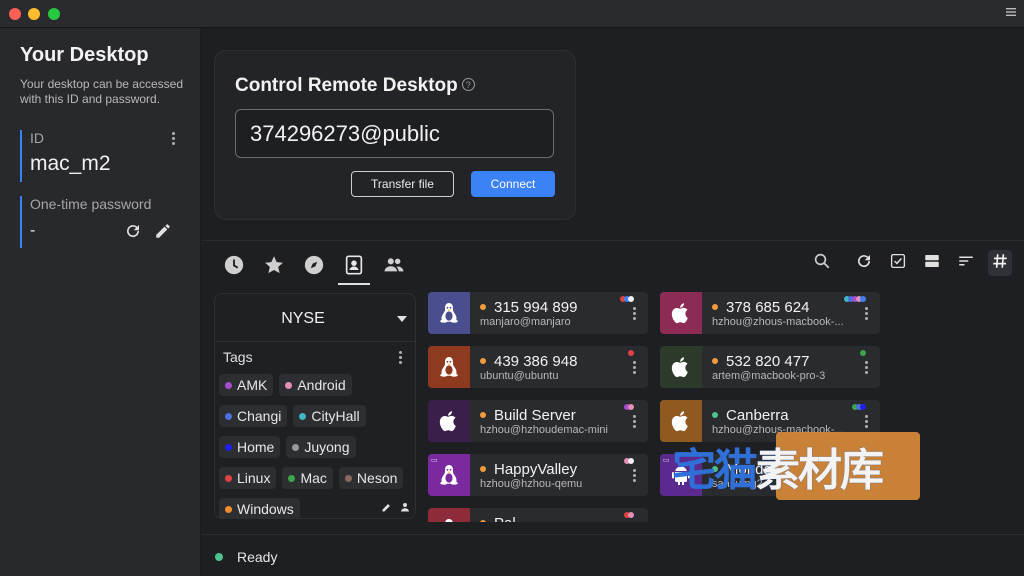  What do you see at coordinates (402, 184) in the screenshot?
I see `transfer-file-button: Transfer file` at bounding box center [402, 184].